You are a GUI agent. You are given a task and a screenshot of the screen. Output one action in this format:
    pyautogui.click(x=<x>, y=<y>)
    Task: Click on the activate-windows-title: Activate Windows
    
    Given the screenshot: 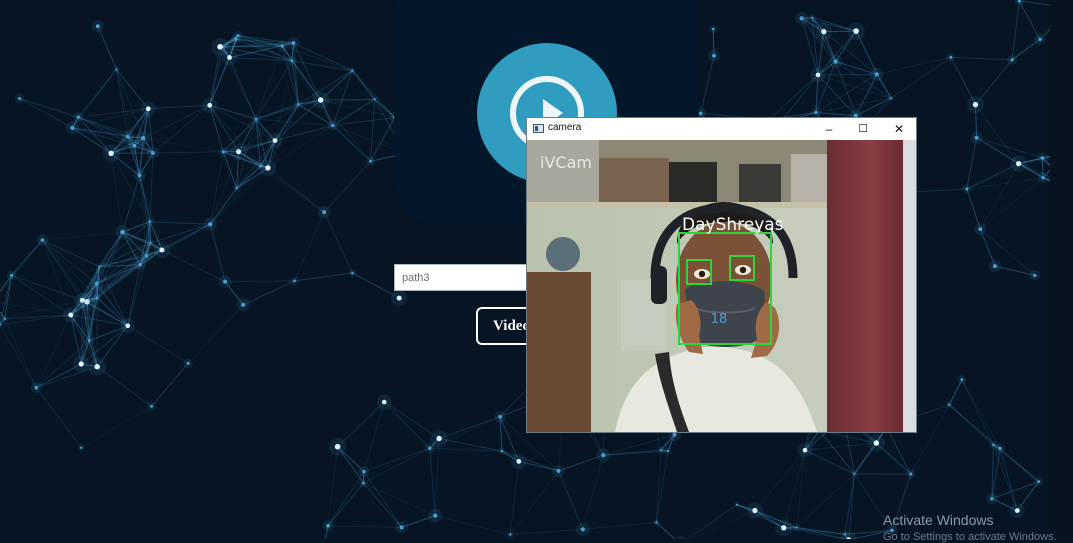 What is the action you would take?
    pyautogui.click(x=938, y=520)
    